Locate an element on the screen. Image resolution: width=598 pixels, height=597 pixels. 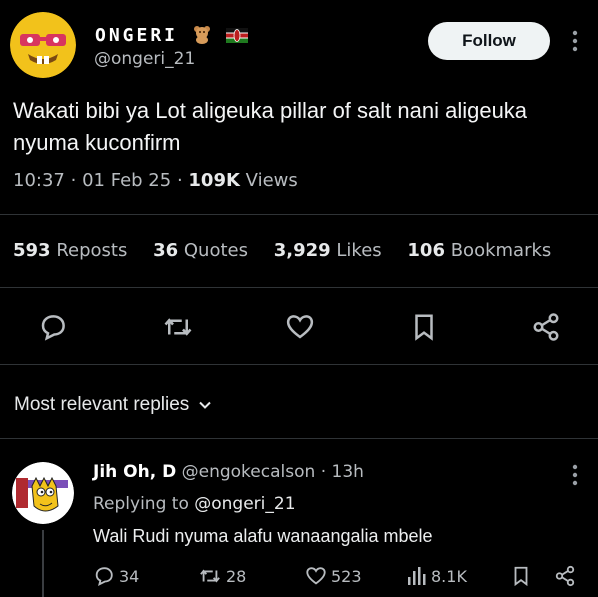
reply-likes-count: 523 is located at coordinates (346, 576).